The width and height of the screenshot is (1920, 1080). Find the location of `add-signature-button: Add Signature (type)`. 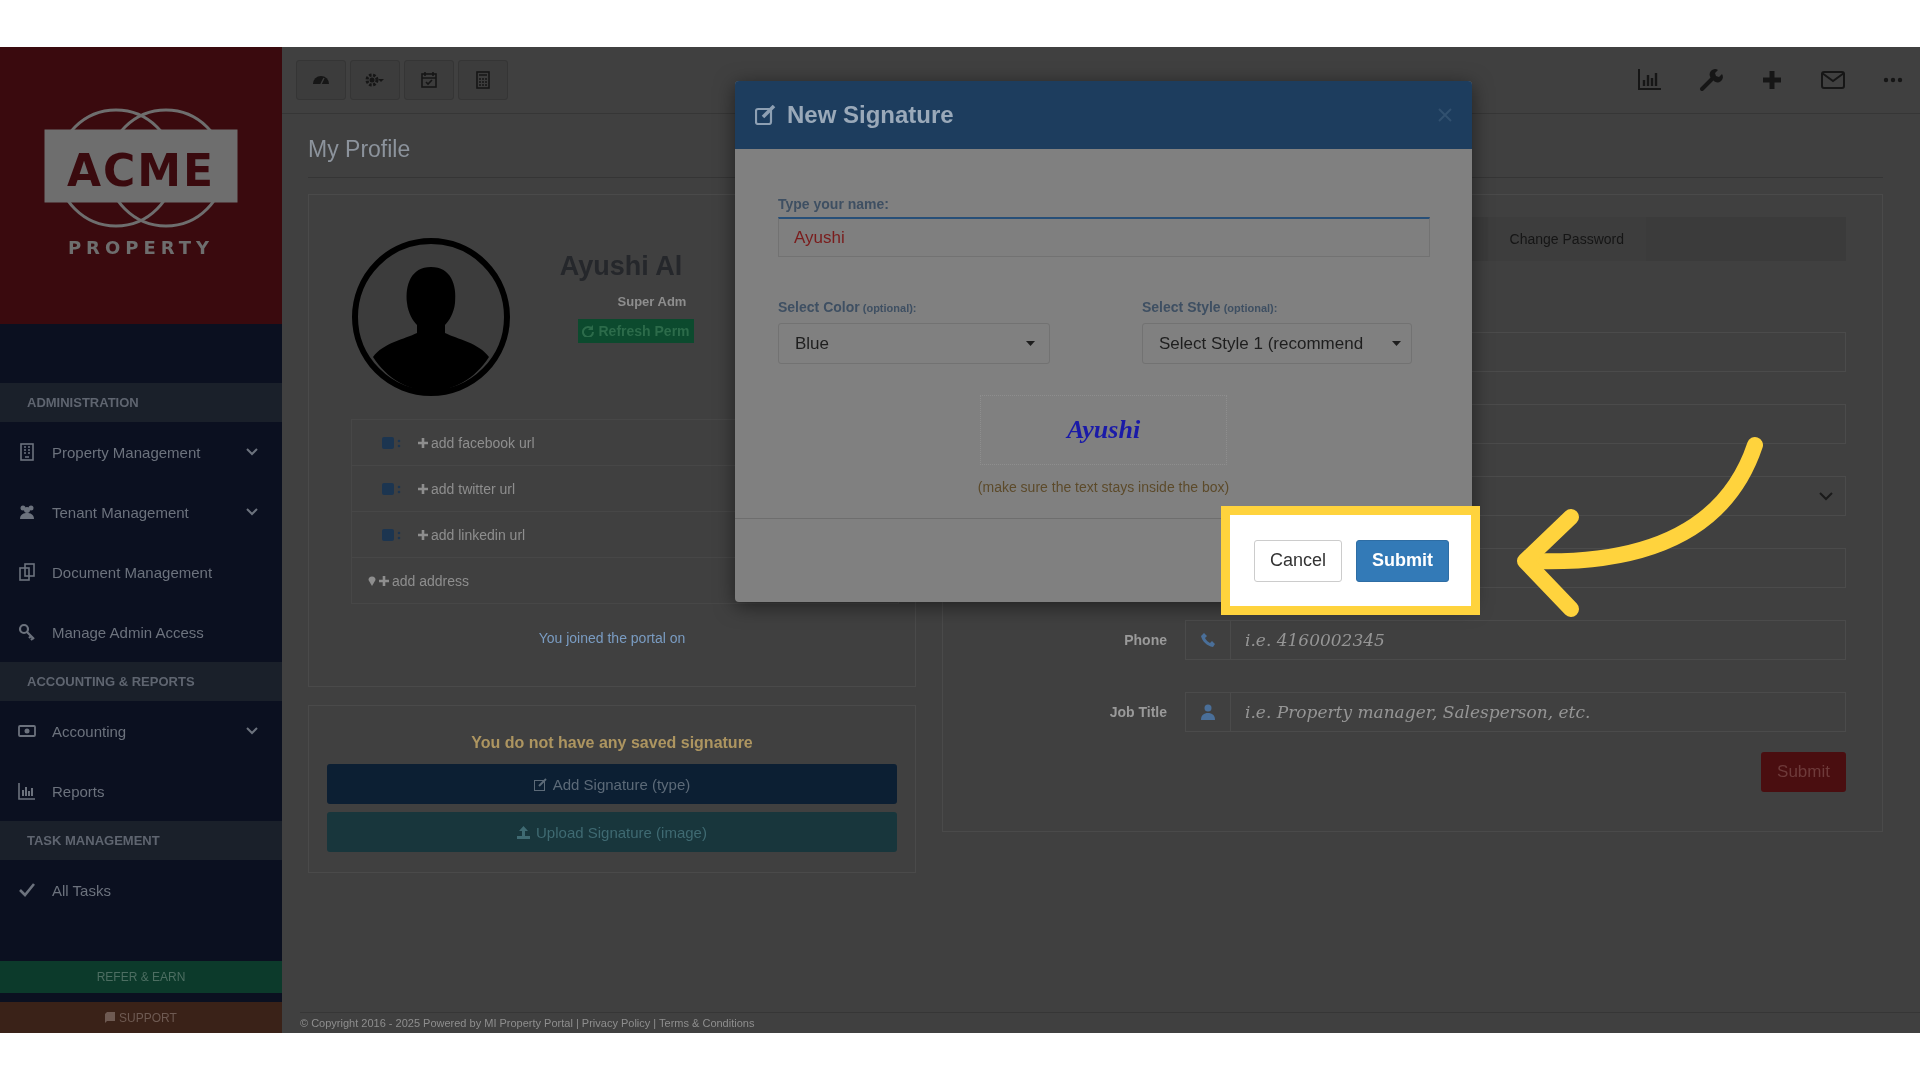

add-signature-button: Add Signature (type) is located at coordinates (612, 784).